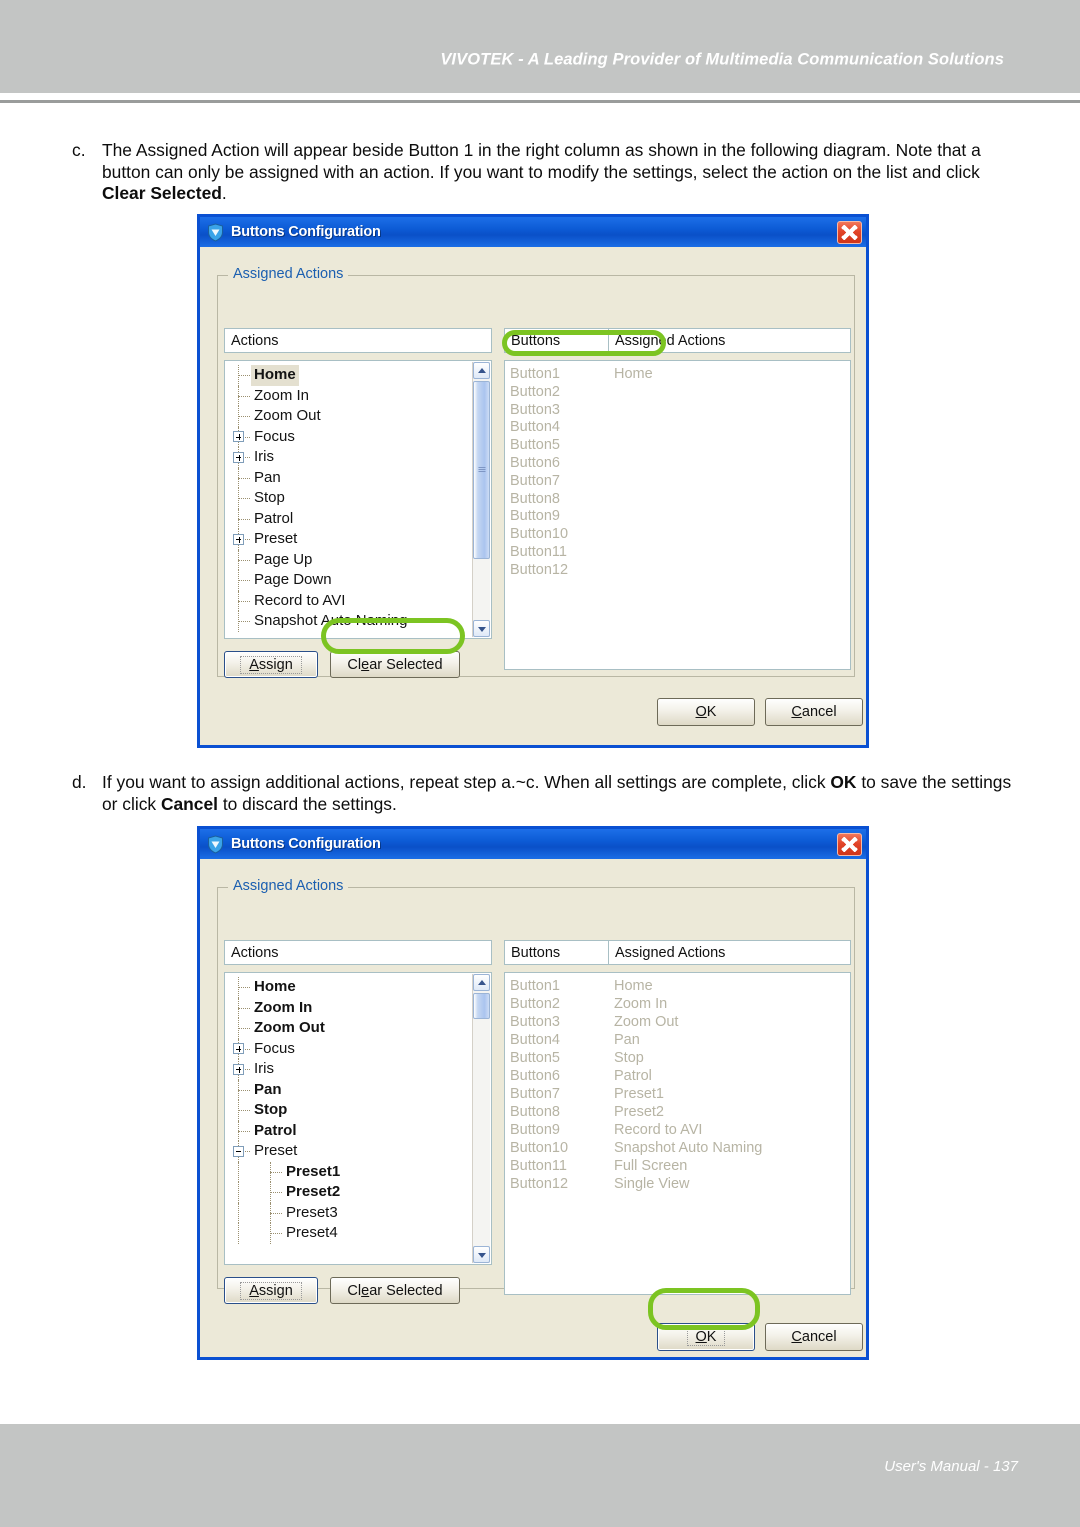 The width and height of the screenshot is (1080, 1527). Describe the element at coordinates (675, 1166) in the screenshot. I see `assigned-row: Button11 Full Screen` at that location.